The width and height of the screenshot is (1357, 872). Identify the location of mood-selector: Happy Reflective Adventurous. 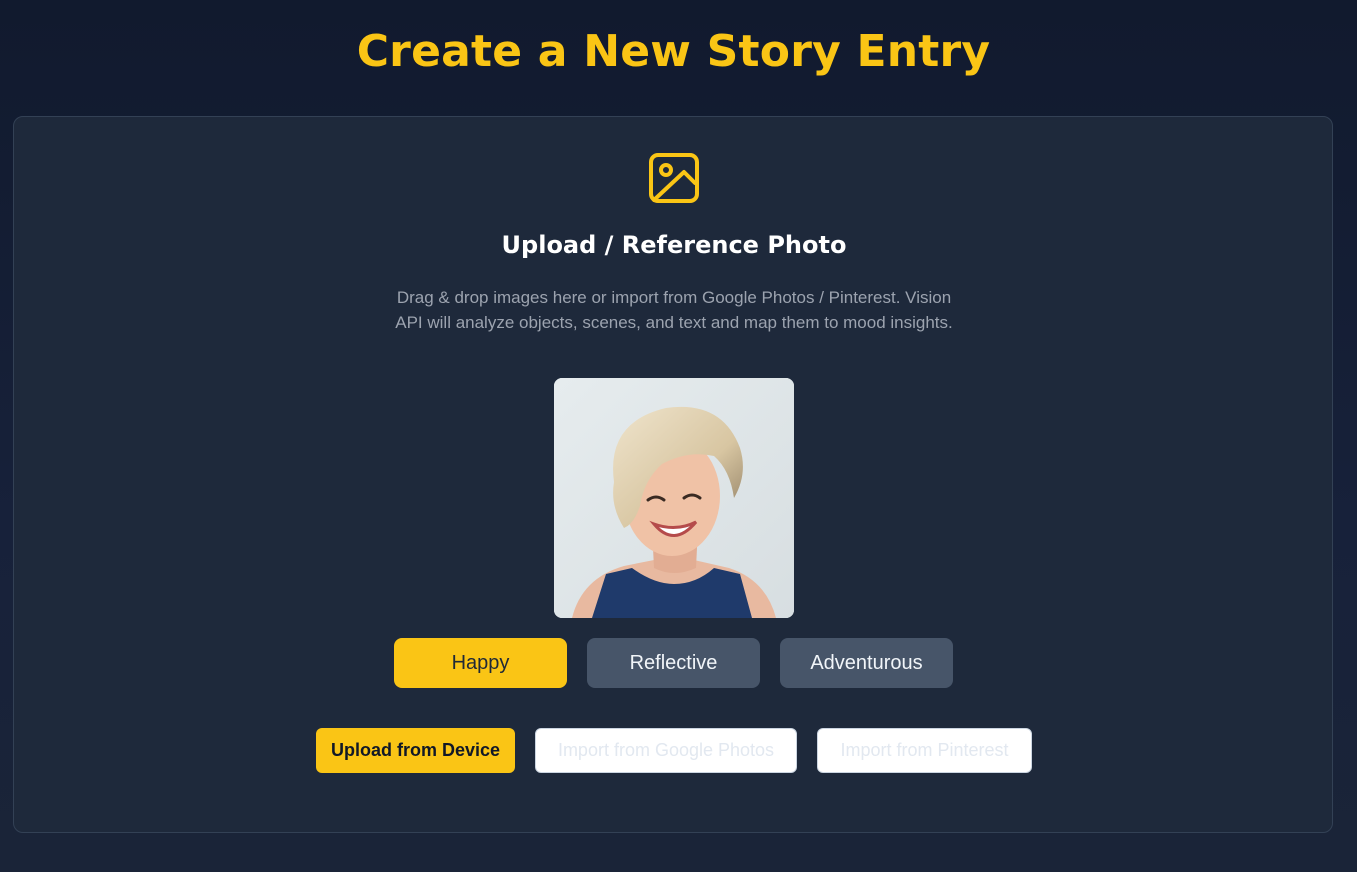
(673, 663).